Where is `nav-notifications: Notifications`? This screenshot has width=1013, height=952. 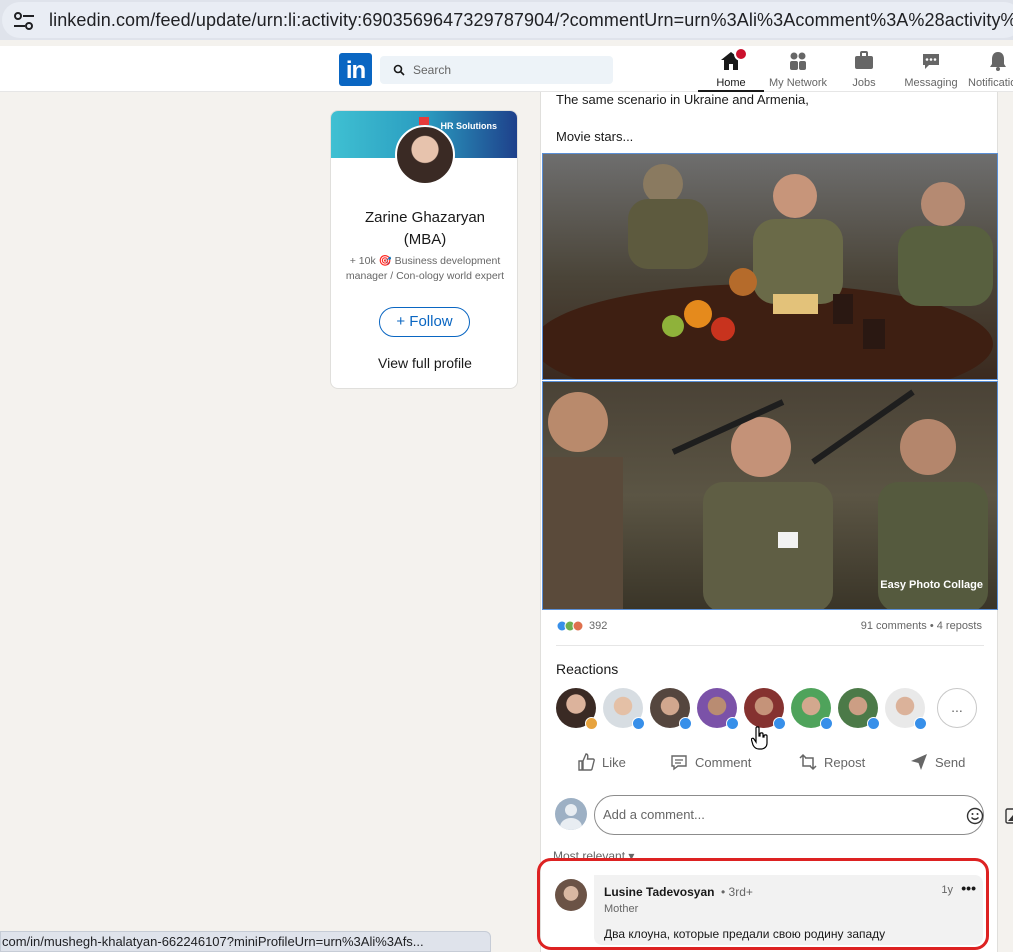 nav-notifications: Notifications is located at coordinates (989, 69).